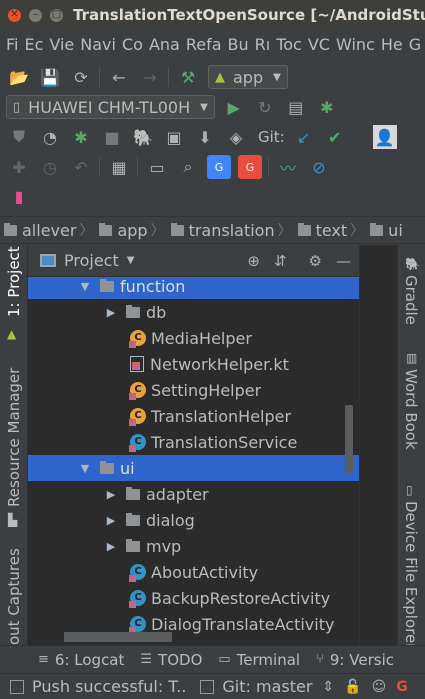 This screenshot has width=425, height=699. What do you see at coordinates (14, 596) in the screenshot?
I see `captures-tab: out Captures` at bounding box center [14, 596].